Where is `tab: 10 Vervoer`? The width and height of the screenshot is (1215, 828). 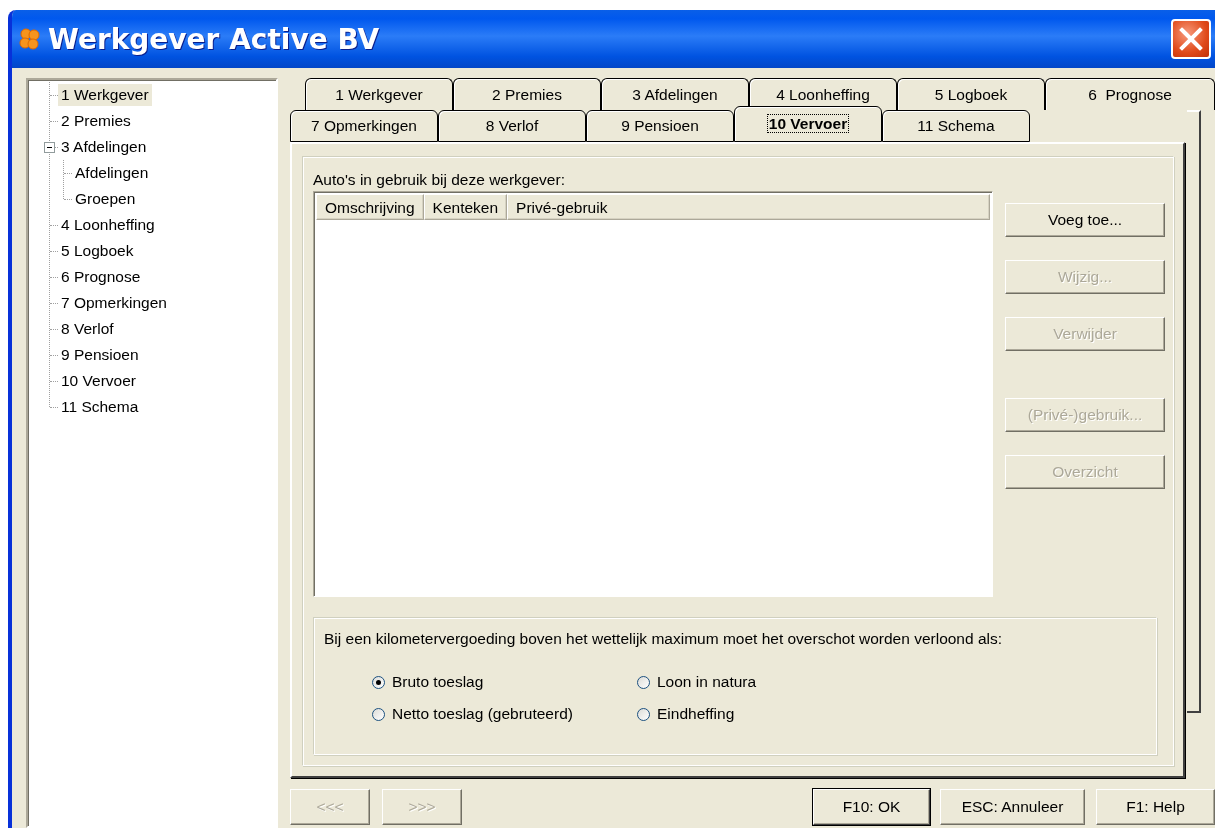
tab: 10 Vervoer is located at coordinates (808, 124).